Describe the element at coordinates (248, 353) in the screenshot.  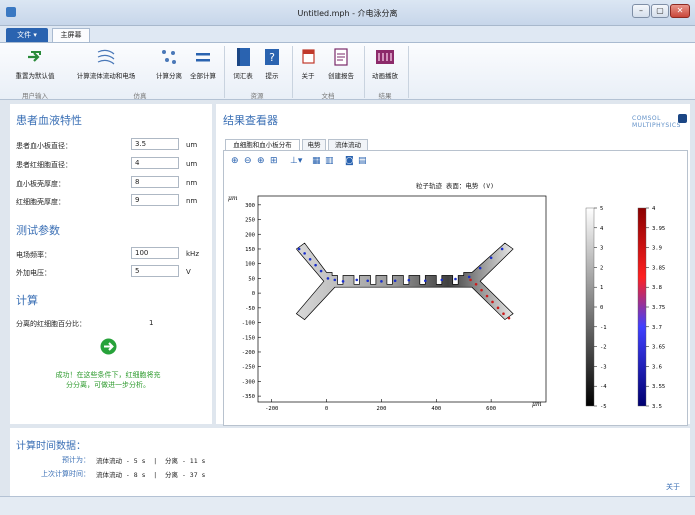
I see `y-tick-label: -200` at that location.